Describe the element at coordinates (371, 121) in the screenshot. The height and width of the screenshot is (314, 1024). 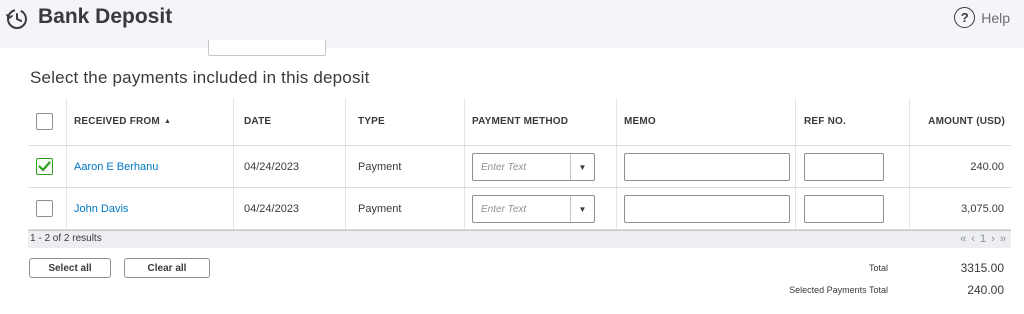
I see `col-type: TYPE` at that location.